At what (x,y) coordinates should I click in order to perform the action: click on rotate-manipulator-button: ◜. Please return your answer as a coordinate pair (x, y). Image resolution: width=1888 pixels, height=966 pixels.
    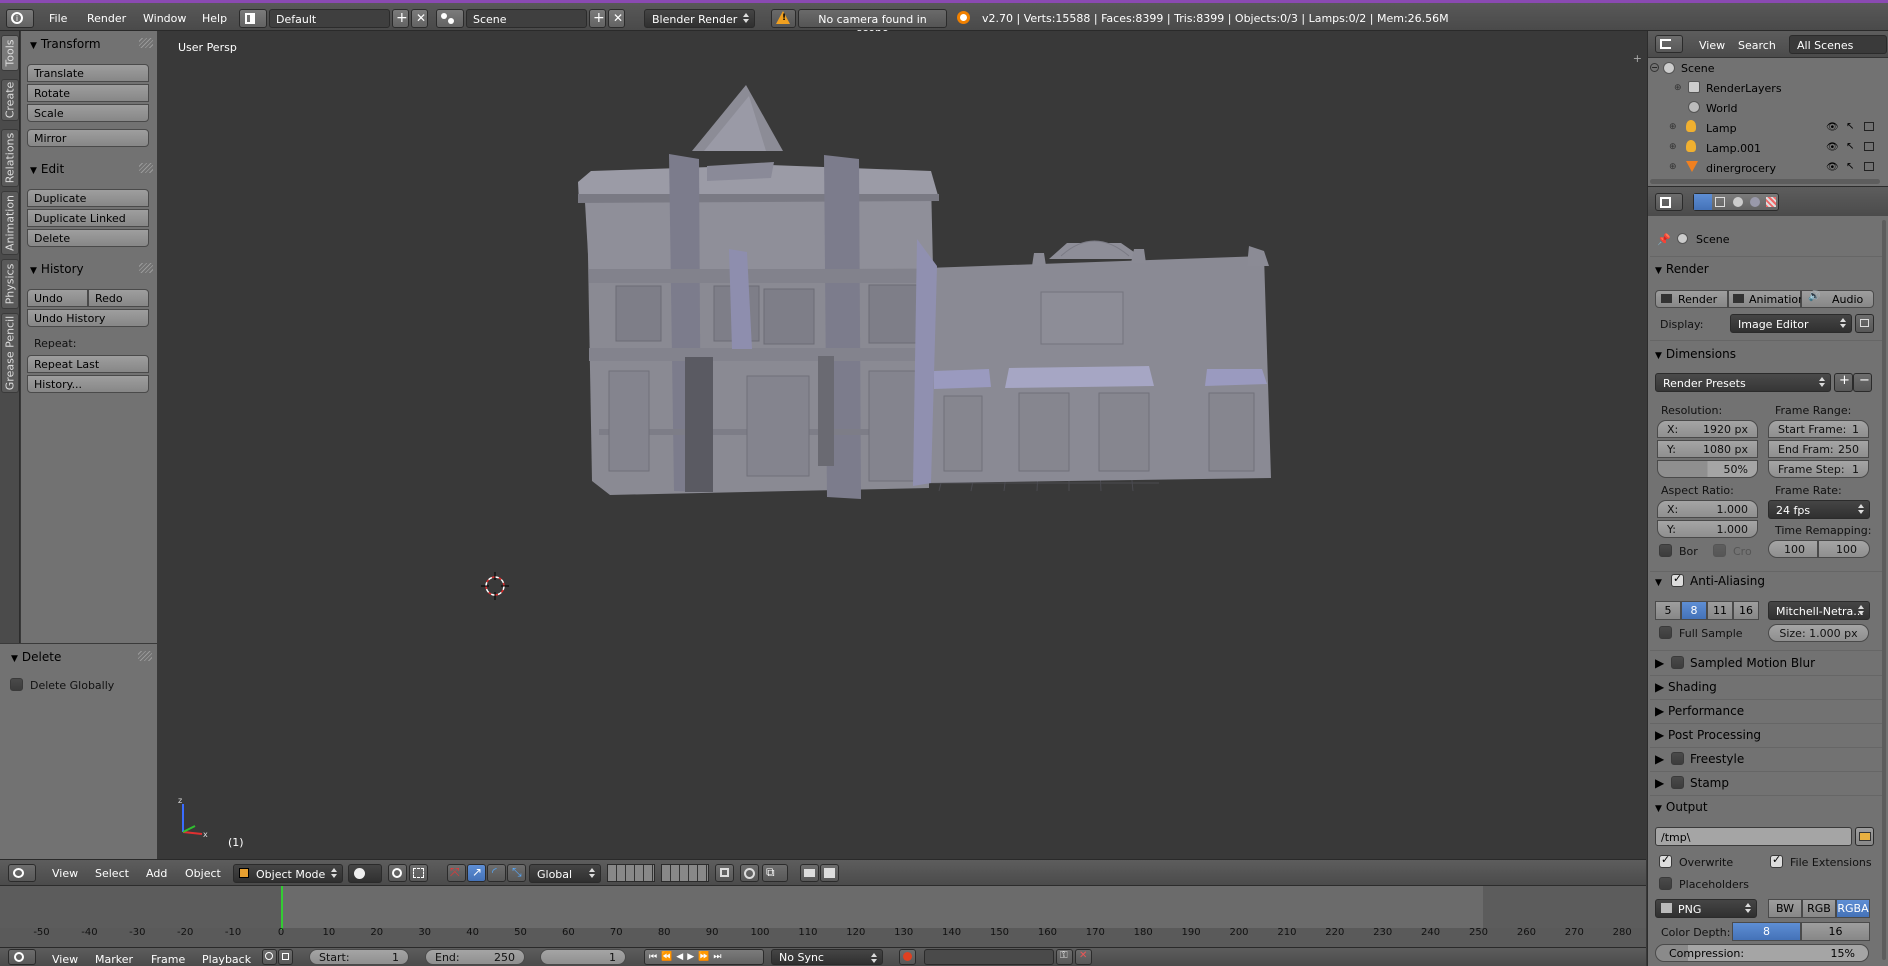
    Looking at the image, I should click on (496, 873).